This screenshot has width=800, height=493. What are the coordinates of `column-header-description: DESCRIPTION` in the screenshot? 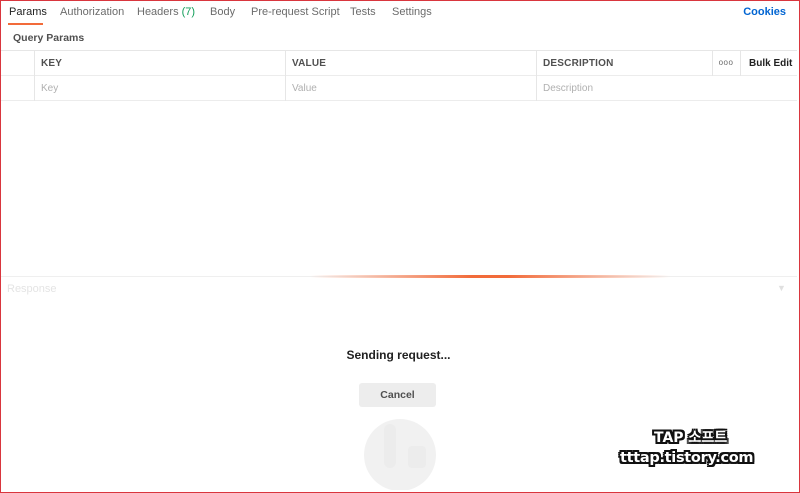 It's located at (578, 63).